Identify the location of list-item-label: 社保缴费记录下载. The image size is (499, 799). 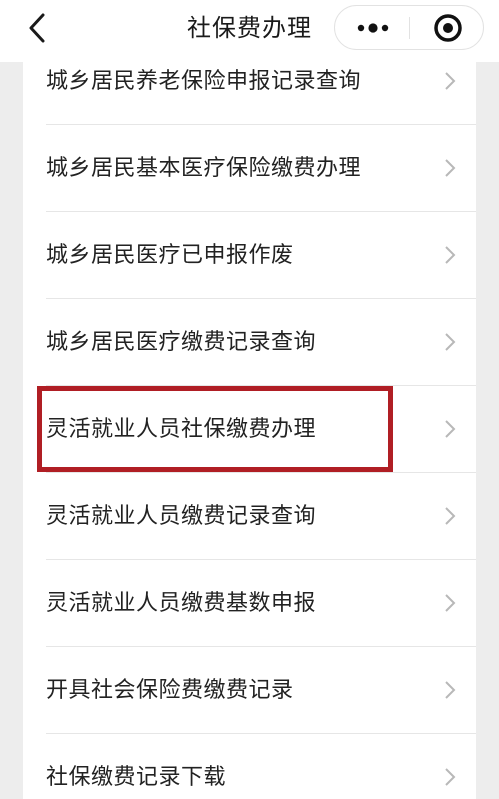
(136, 777).